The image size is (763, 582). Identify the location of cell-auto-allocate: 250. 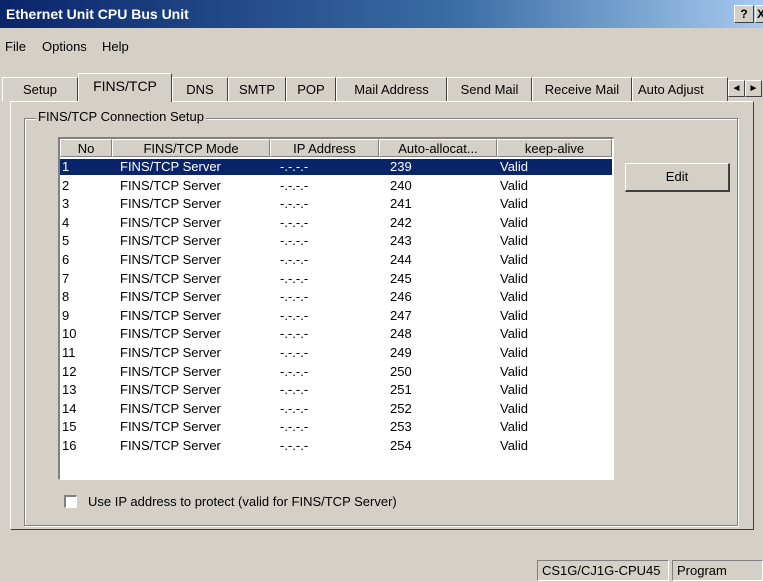
(401, 371).